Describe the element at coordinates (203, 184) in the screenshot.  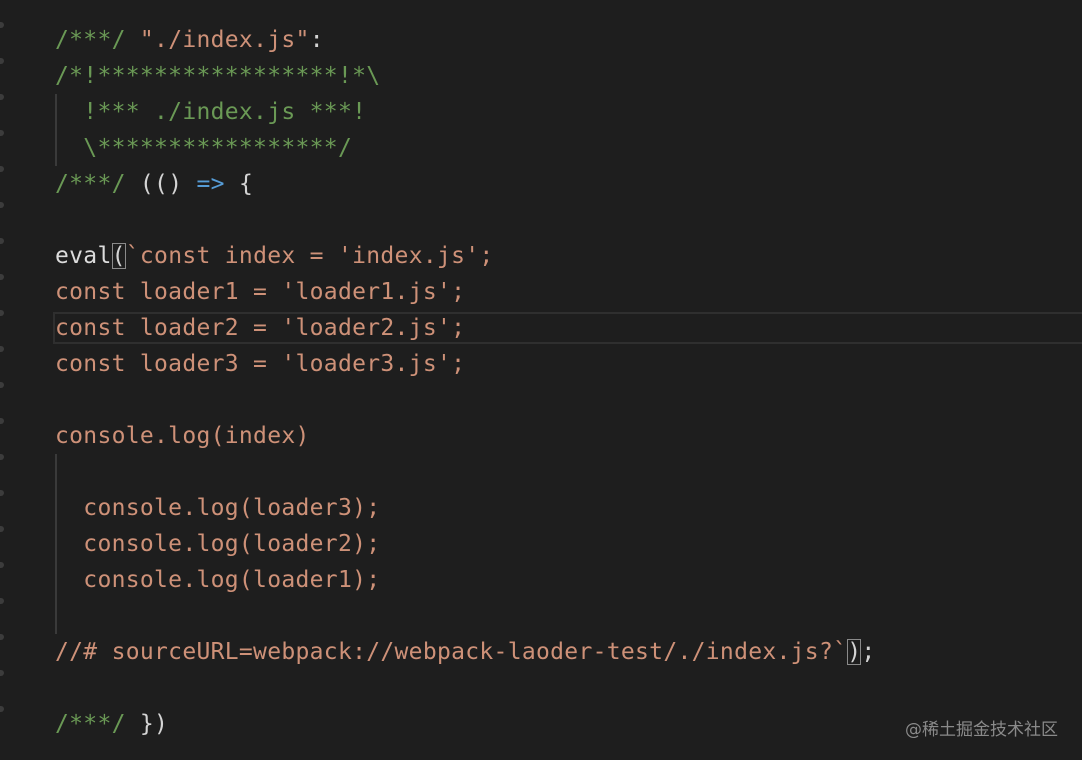
I see `code-token: =>` at that location.